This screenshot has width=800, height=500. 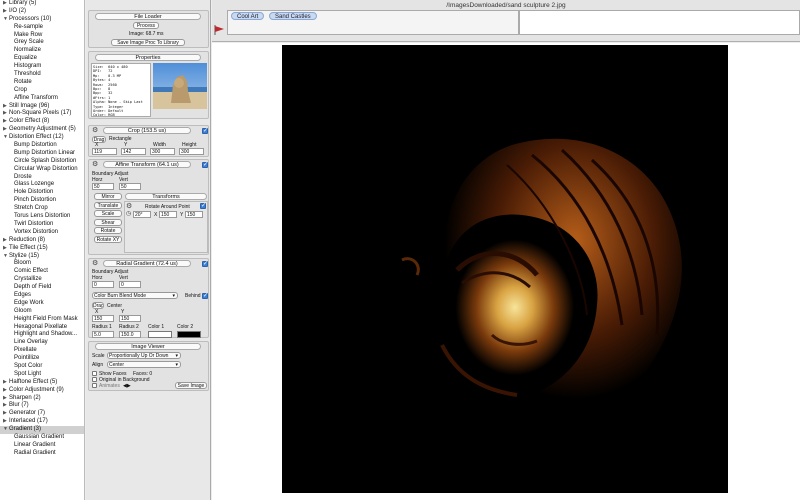 What do you see at coordinates (42, 170) in the screenshot?
I see `tree-item: Circular Wrap Distortion` at bounding box center [42, 170].